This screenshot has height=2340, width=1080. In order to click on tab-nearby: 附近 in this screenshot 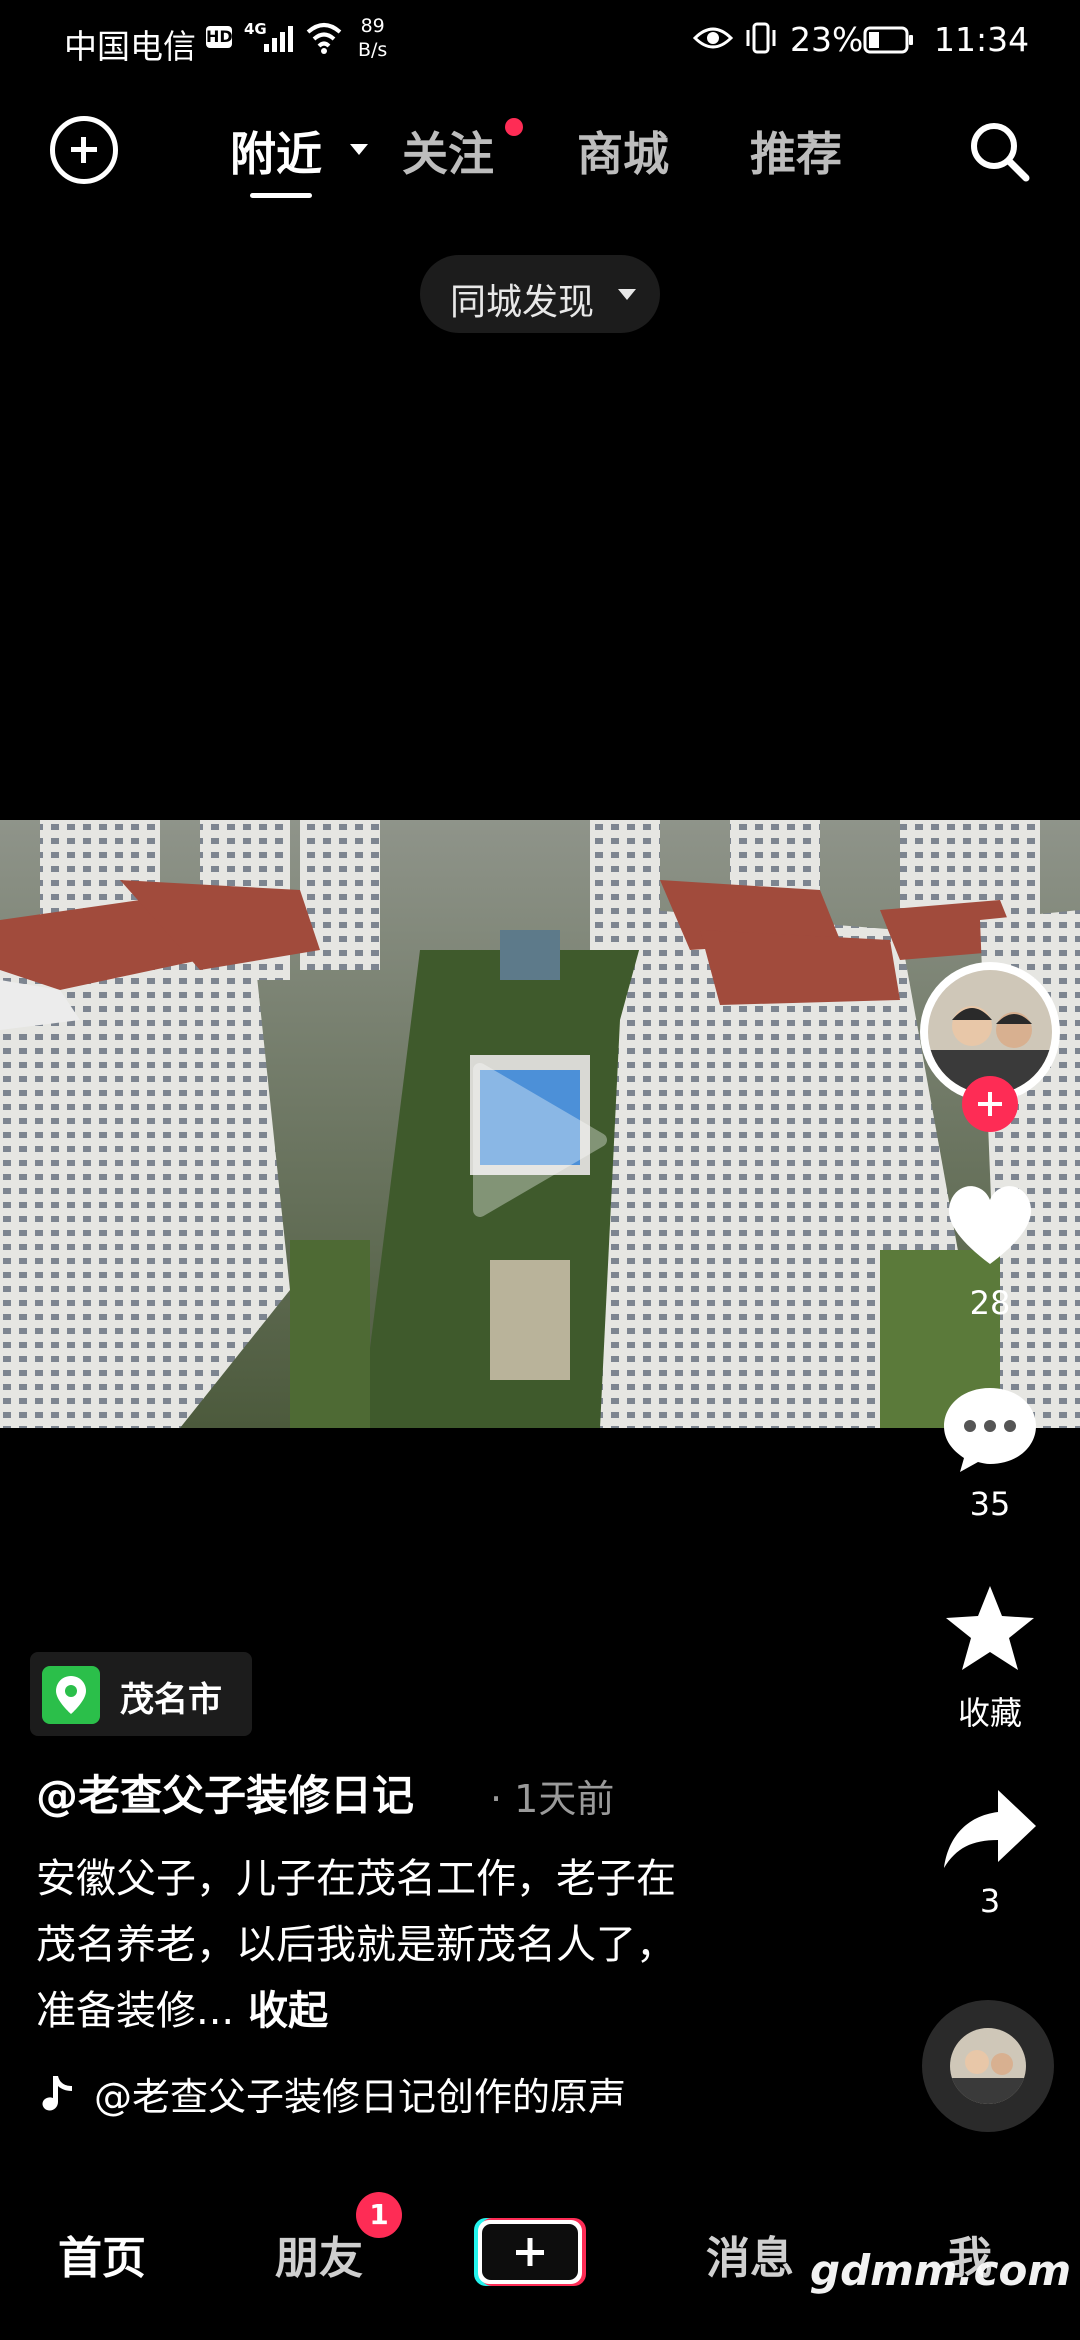, I will do `click(276, 151)`.